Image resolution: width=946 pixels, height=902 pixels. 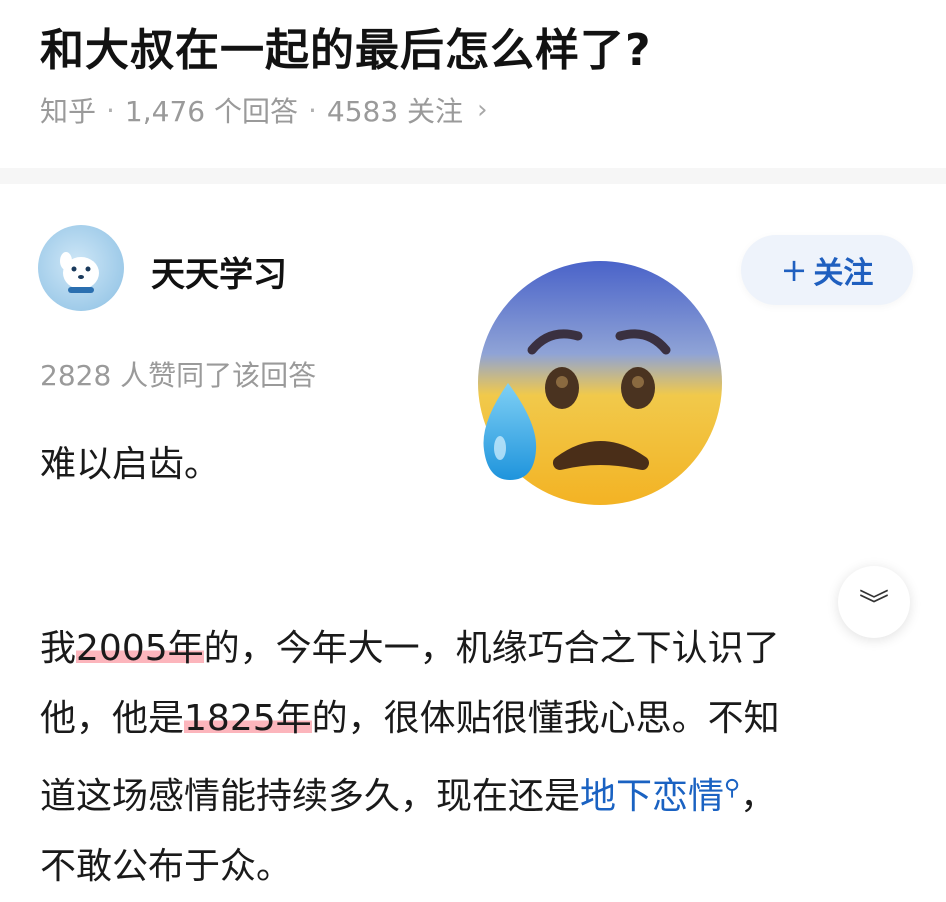 What do you see at coordinates (211, 111) in the screenshot?
I see `answer-count: 1,476 个回答` at bounding box center [211, 111].